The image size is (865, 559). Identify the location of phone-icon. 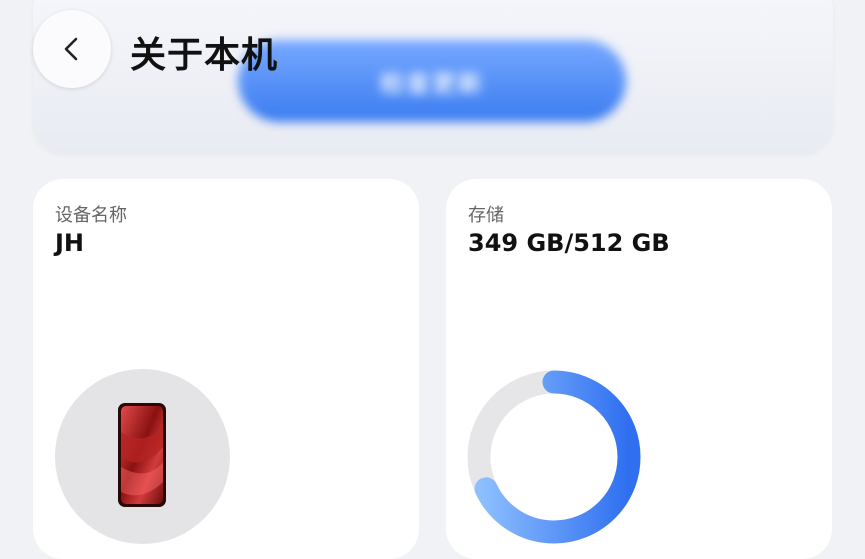
(142, 455).